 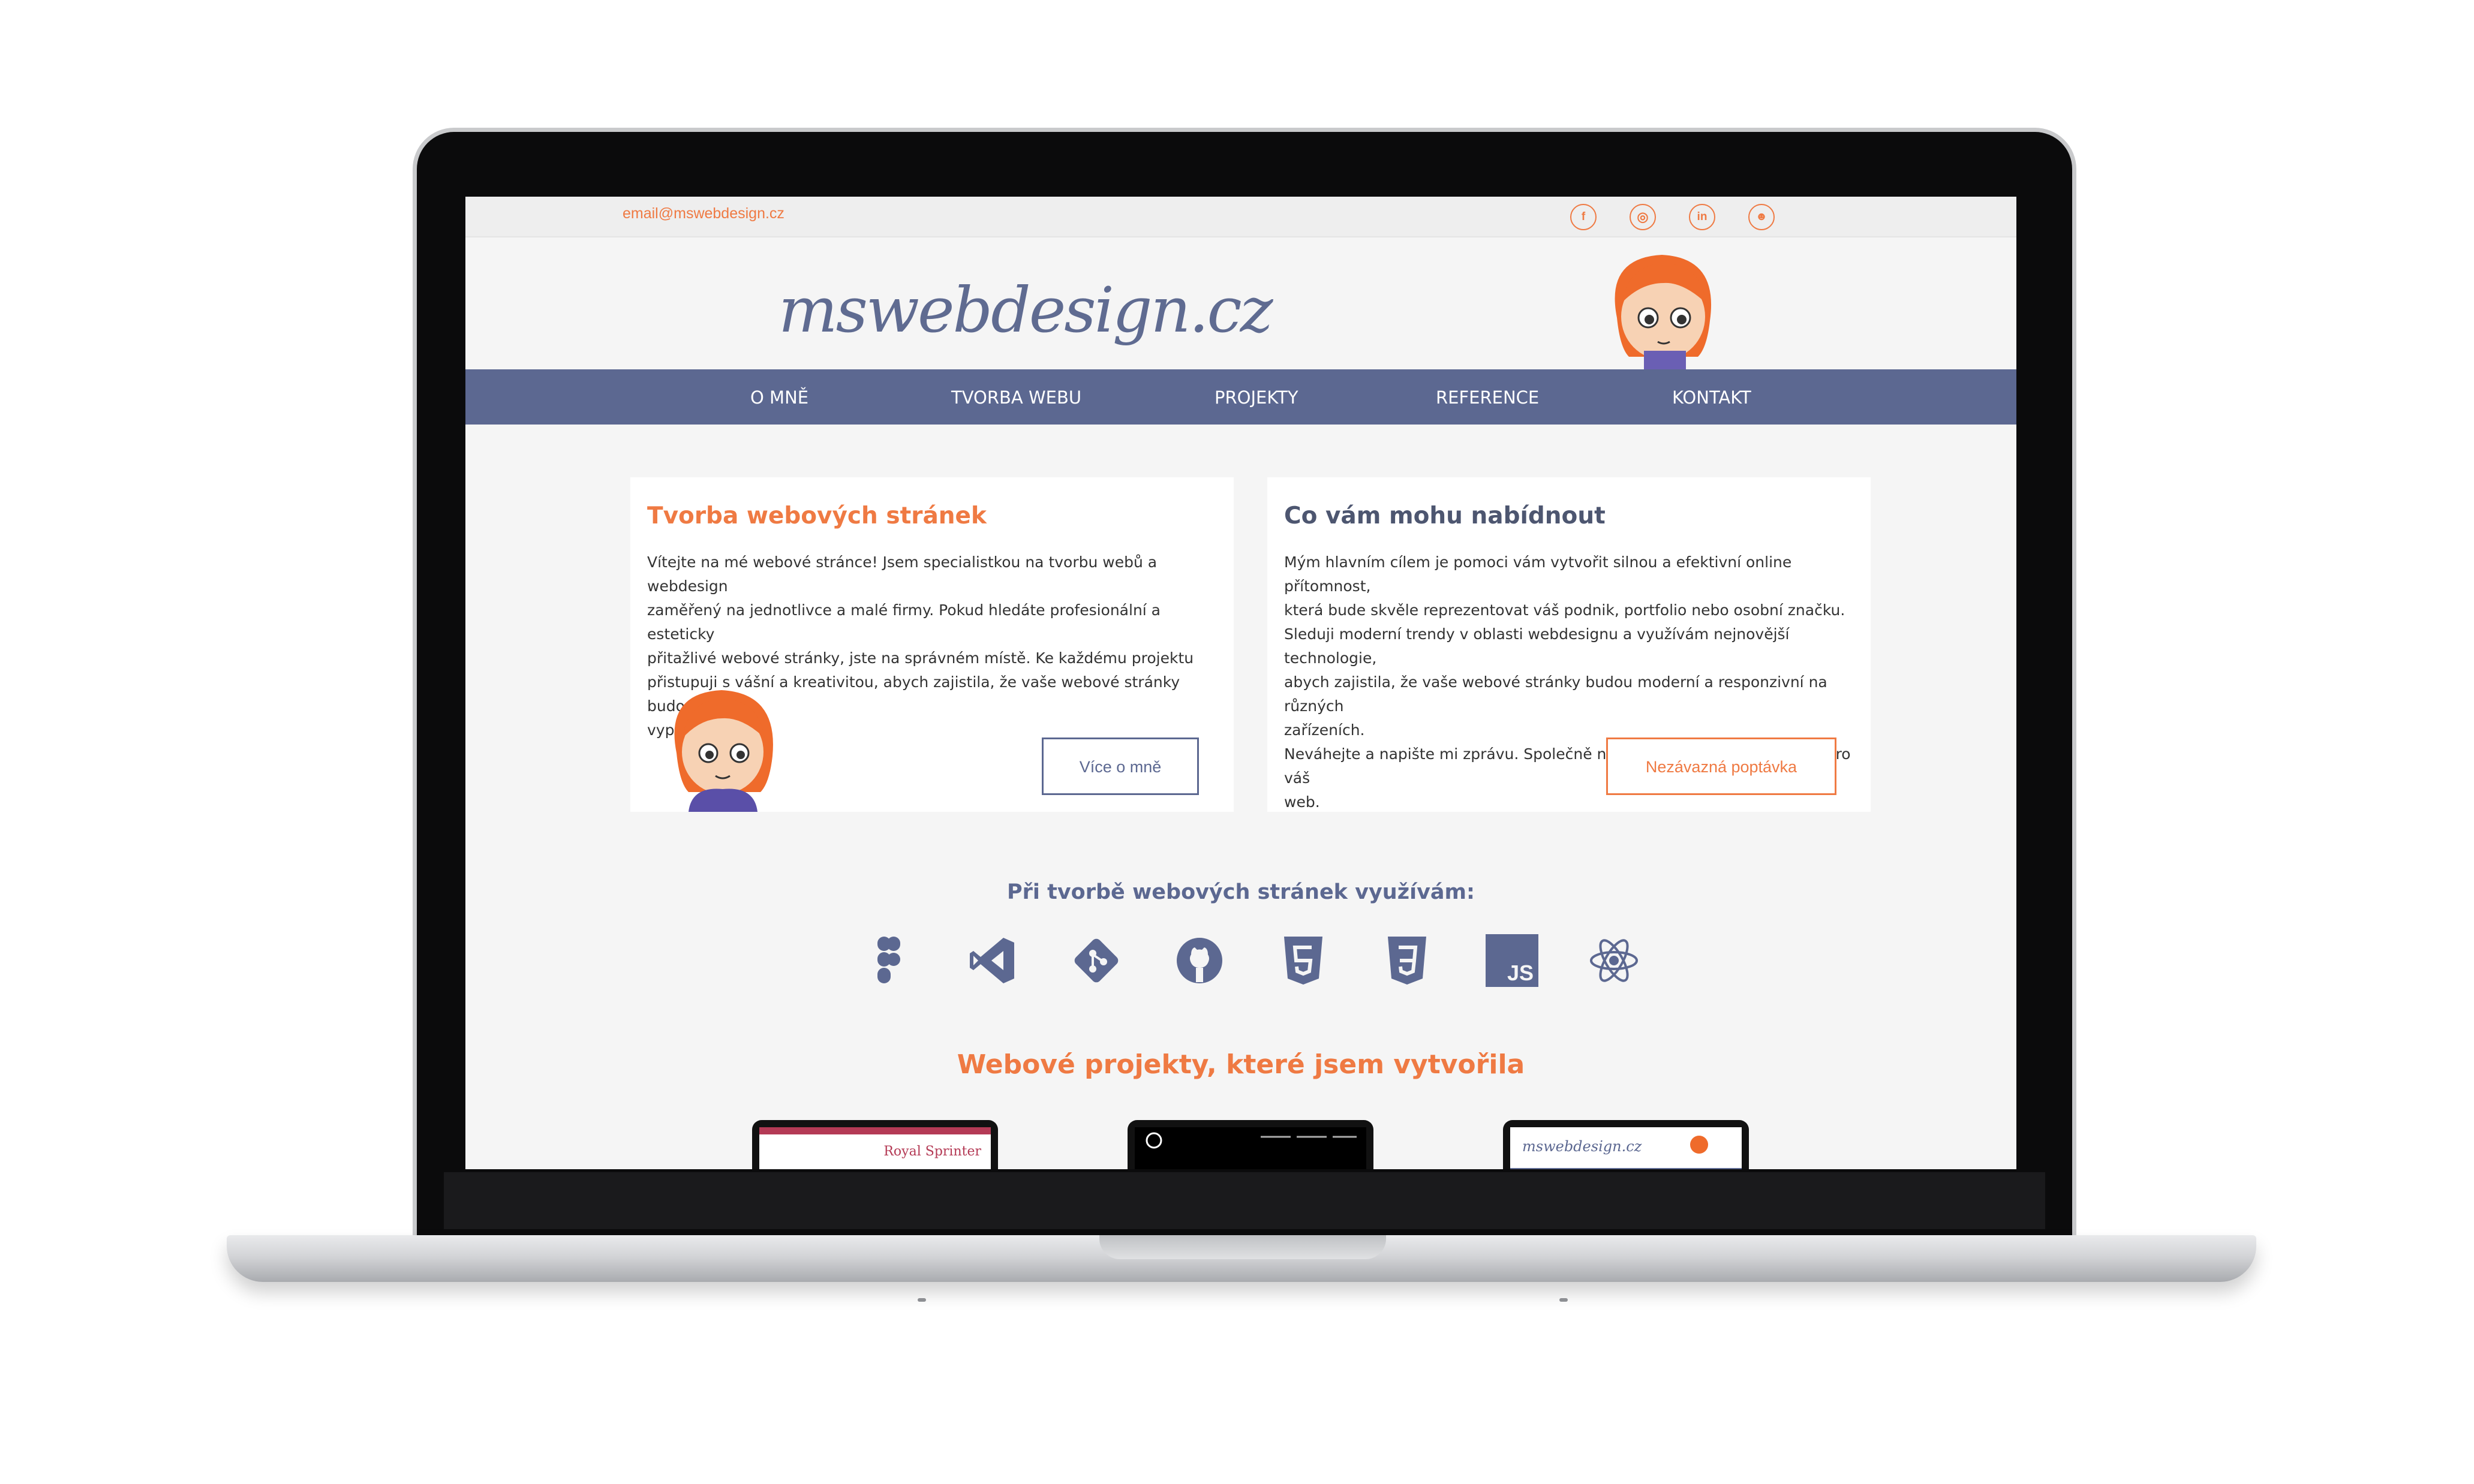 I want to click on instagram-icon: ◎, so click(x=1643, y=217).